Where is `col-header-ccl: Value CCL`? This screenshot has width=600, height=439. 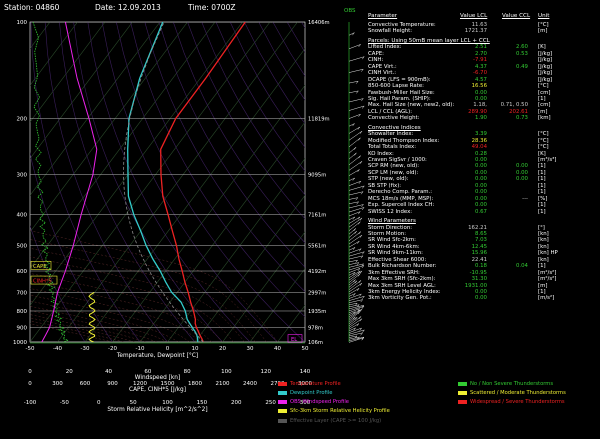
col-header-ccl: Value CCL is located at coordinates (516, 16).